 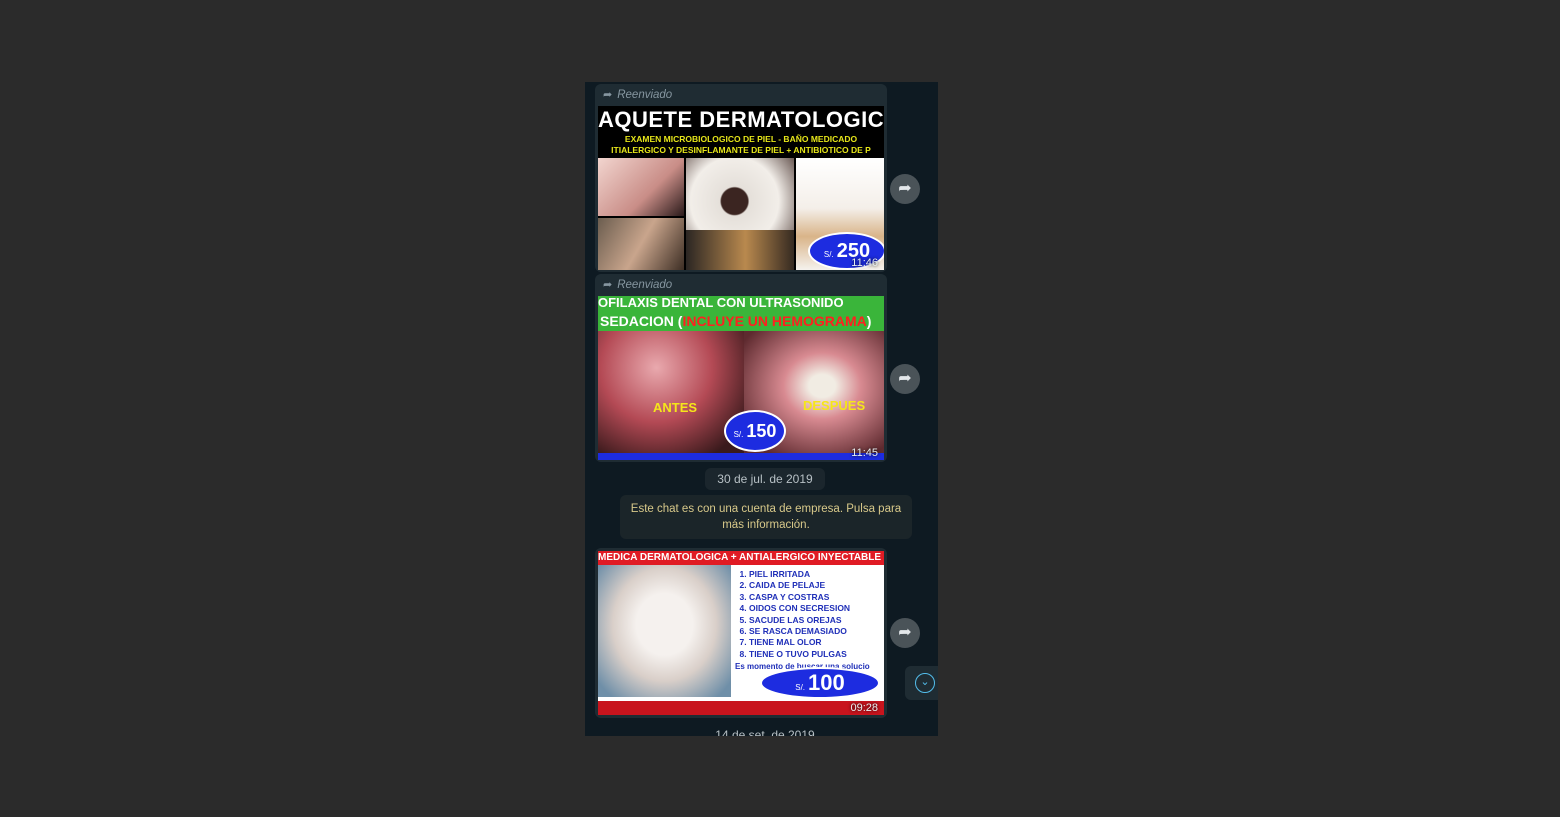 What do you see at coordinates (864, 263) in the screenshot?
I see `message-time: 11:46` at bounding box center [864, 263].